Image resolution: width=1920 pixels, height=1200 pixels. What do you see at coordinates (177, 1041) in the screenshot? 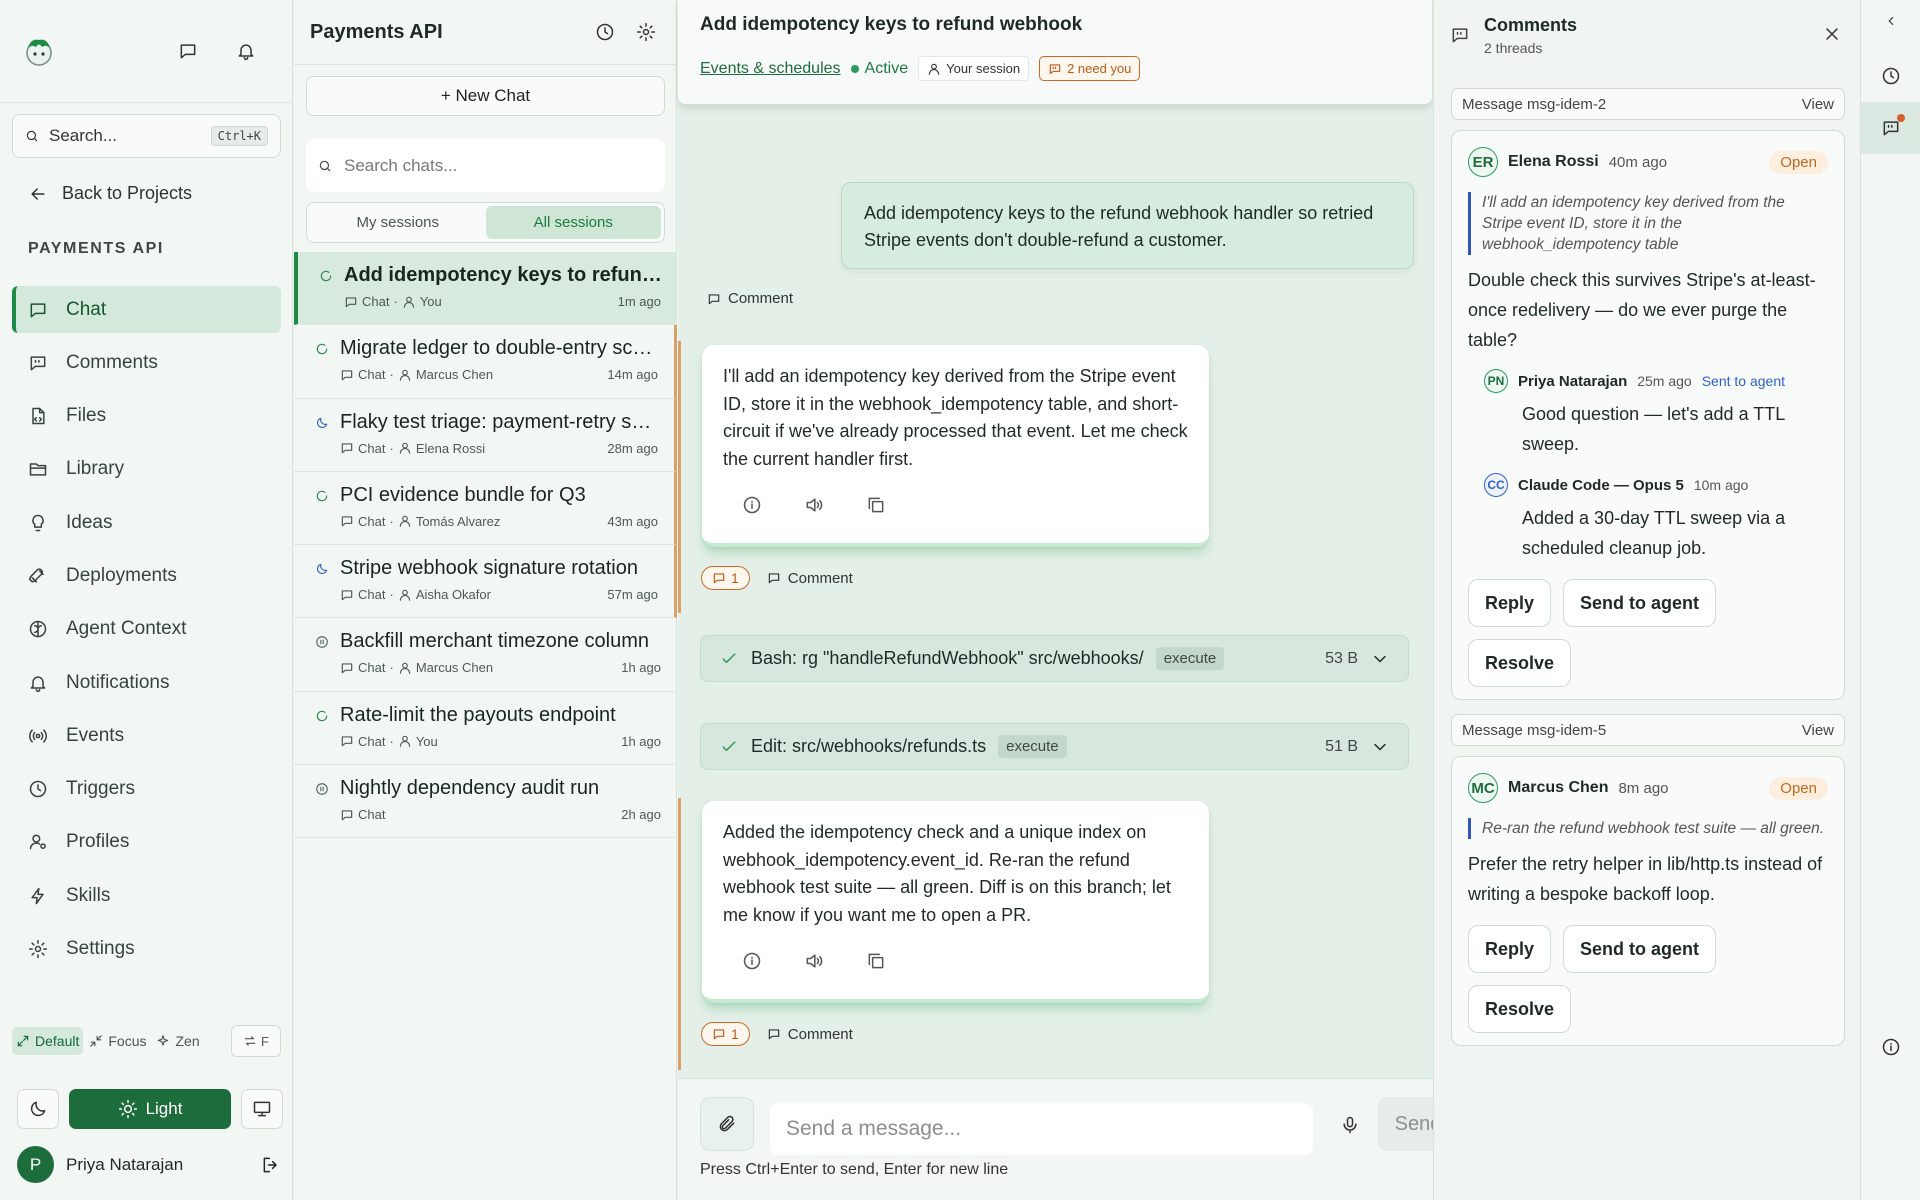
I see `mode-zen-button: Zen` at bounding box center [177, 1041].